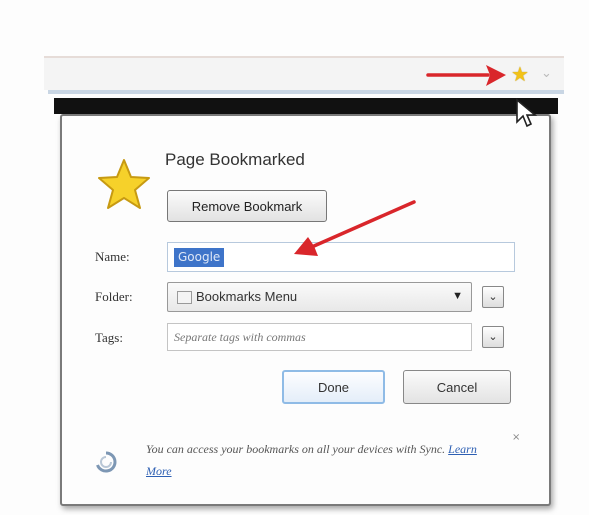 This screenshot has width=589, height=515. I want to click on annotation-arrows, so click(400, 160).